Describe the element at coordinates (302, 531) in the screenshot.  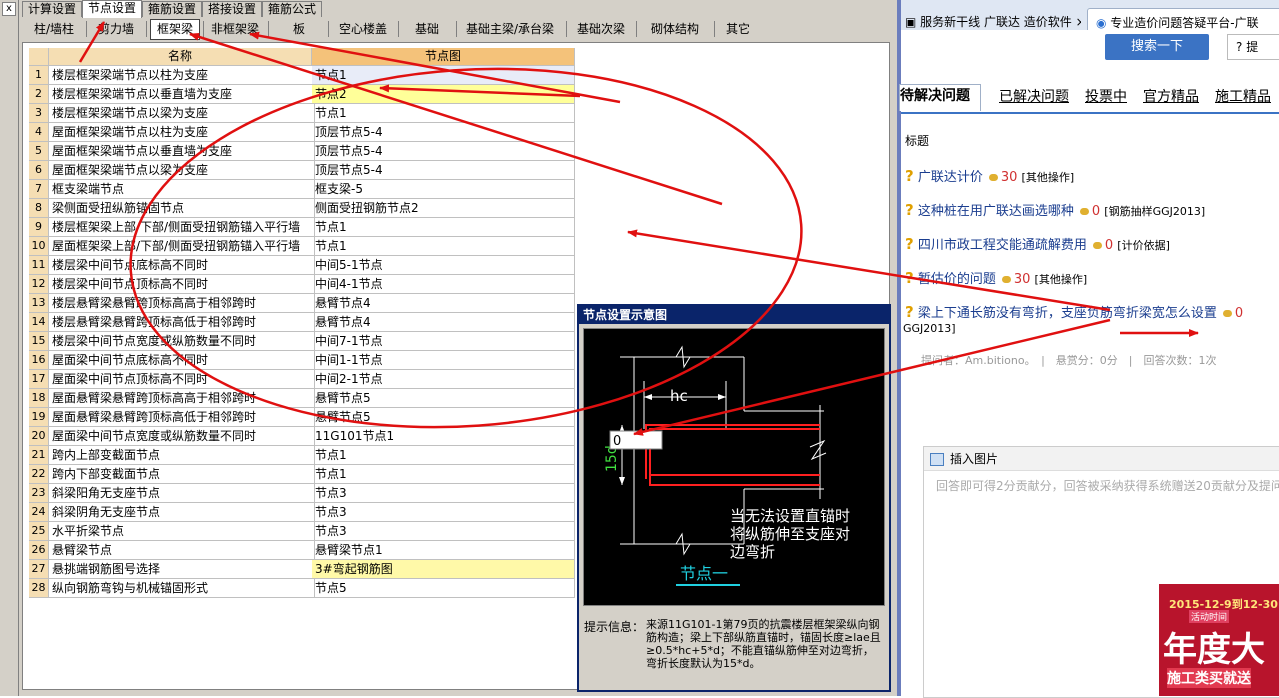
I see `table-row: 25 水平折梁节点 节点3` at that location.